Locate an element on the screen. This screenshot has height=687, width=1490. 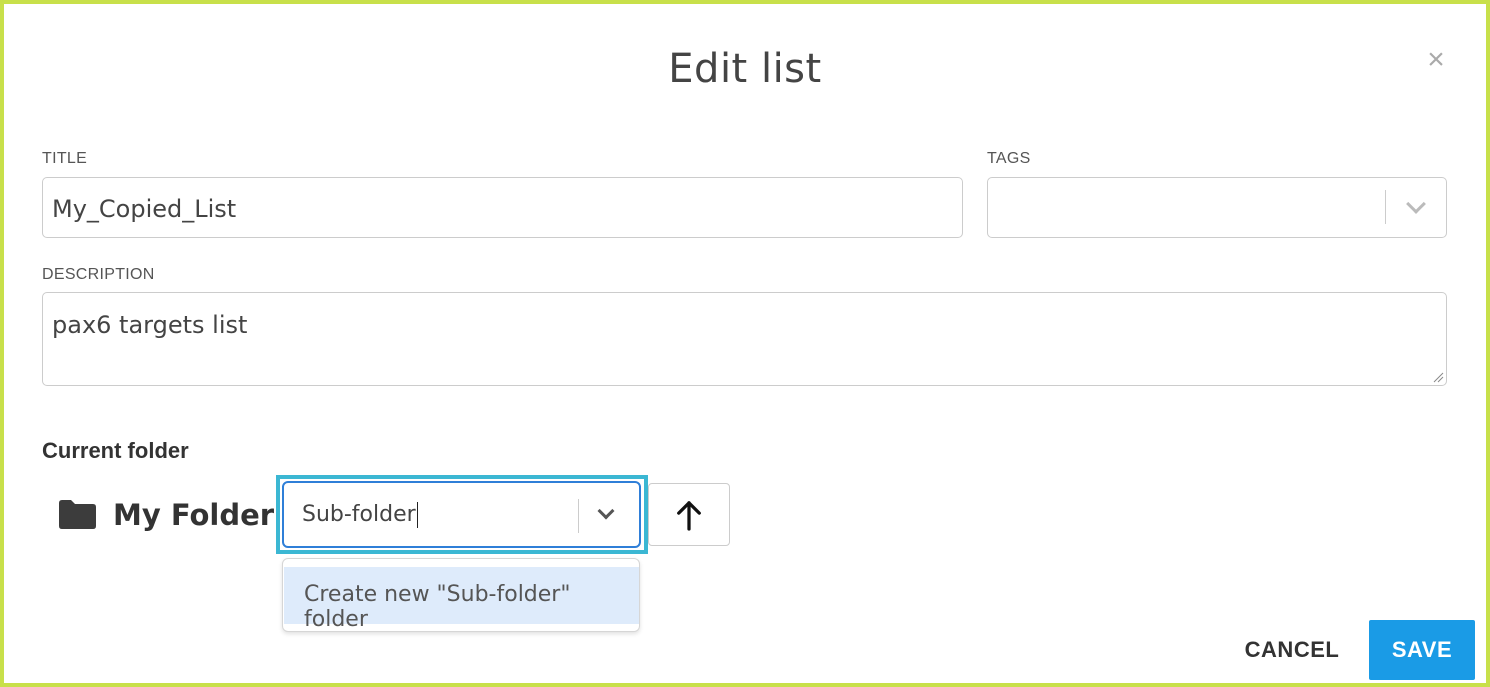
description-textarea: pax6 targets list is located at coordinates (744, 339).